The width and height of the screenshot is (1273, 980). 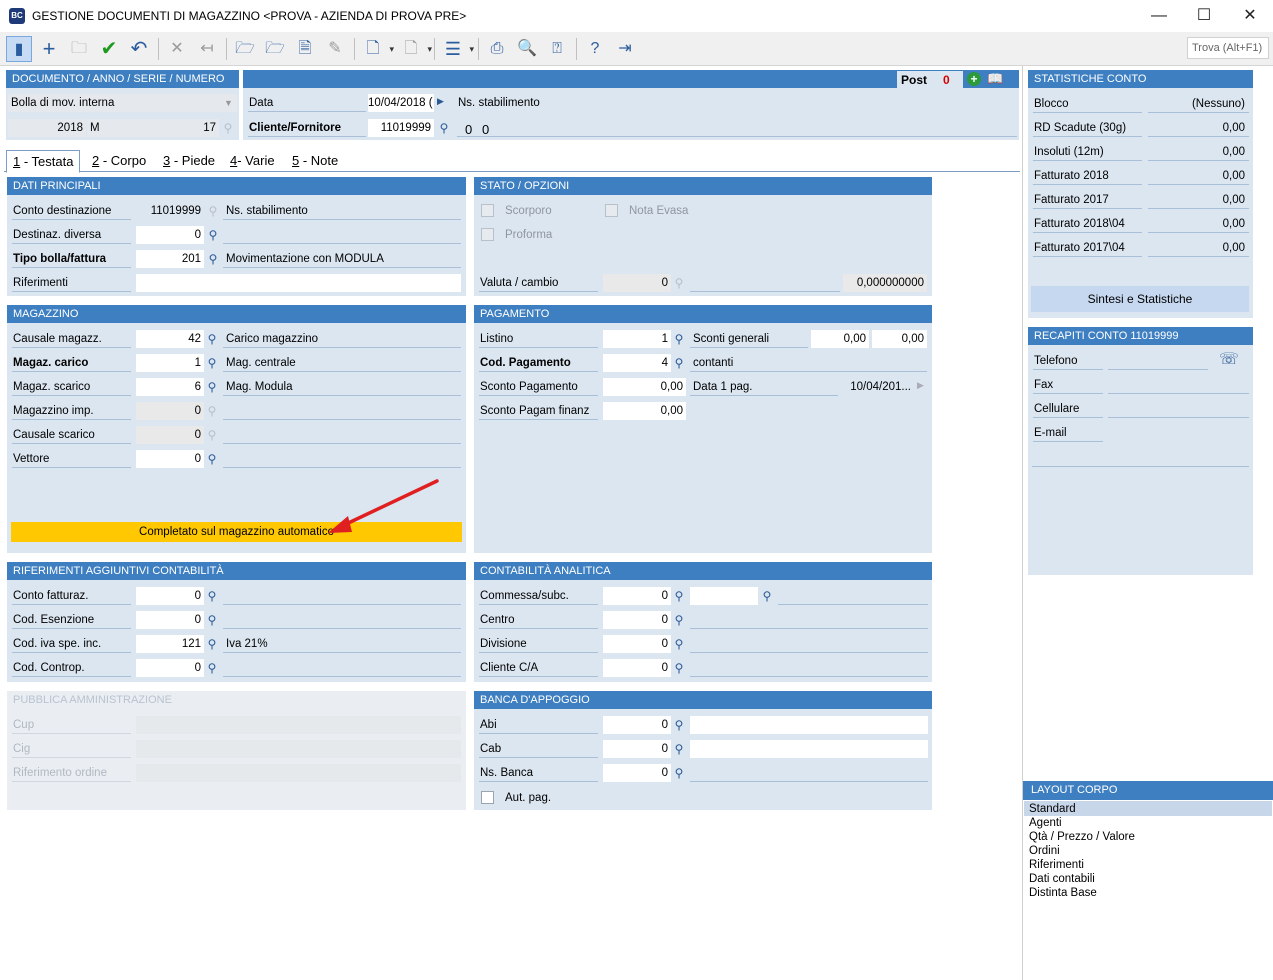 What do you see at coordinates (637, 363) in the screenshot?
I see `cod-pagamento-field: 4` at bounding box center [637, 363].